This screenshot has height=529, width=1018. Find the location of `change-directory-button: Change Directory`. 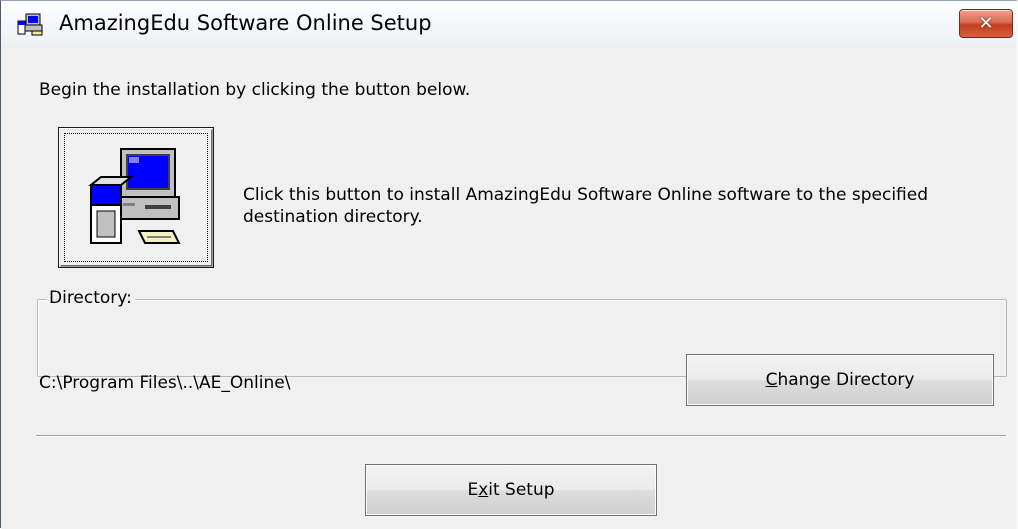

change-directory-button: Change Directory is located at coordinates (840, 380).